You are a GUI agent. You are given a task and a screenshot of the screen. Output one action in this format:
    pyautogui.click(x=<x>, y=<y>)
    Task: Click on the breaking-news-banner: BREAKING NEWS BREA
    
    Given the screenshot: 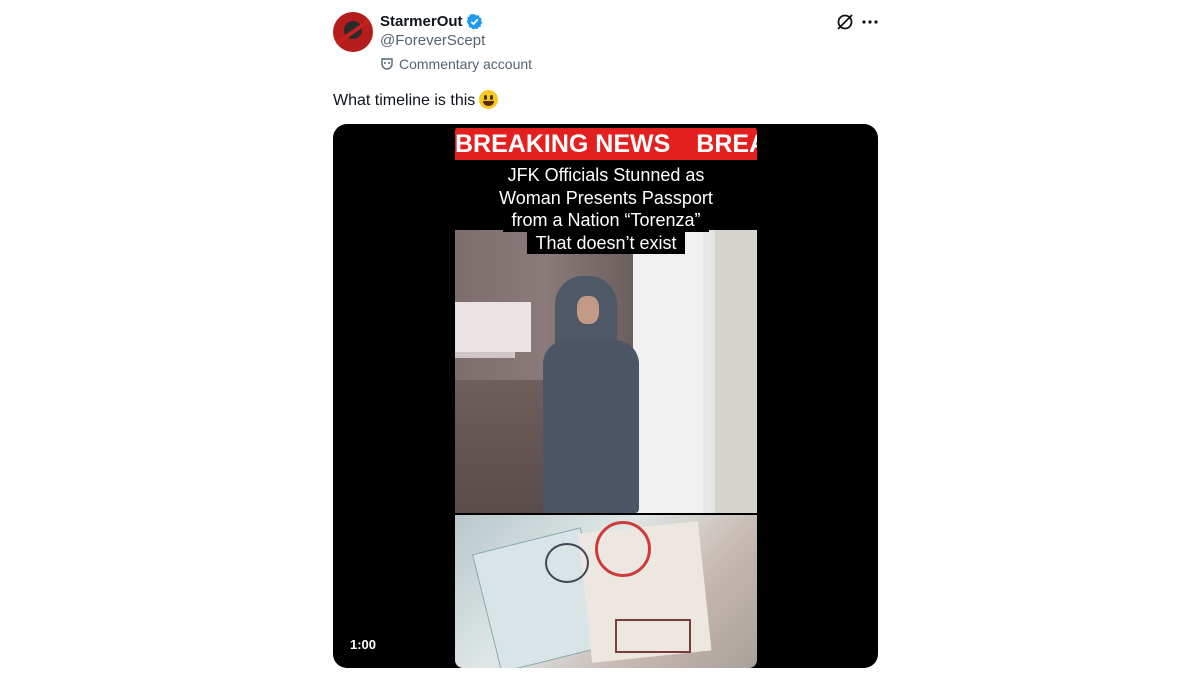 What is the action you would take?
    pyautogui.click(x=606, y=144)
    